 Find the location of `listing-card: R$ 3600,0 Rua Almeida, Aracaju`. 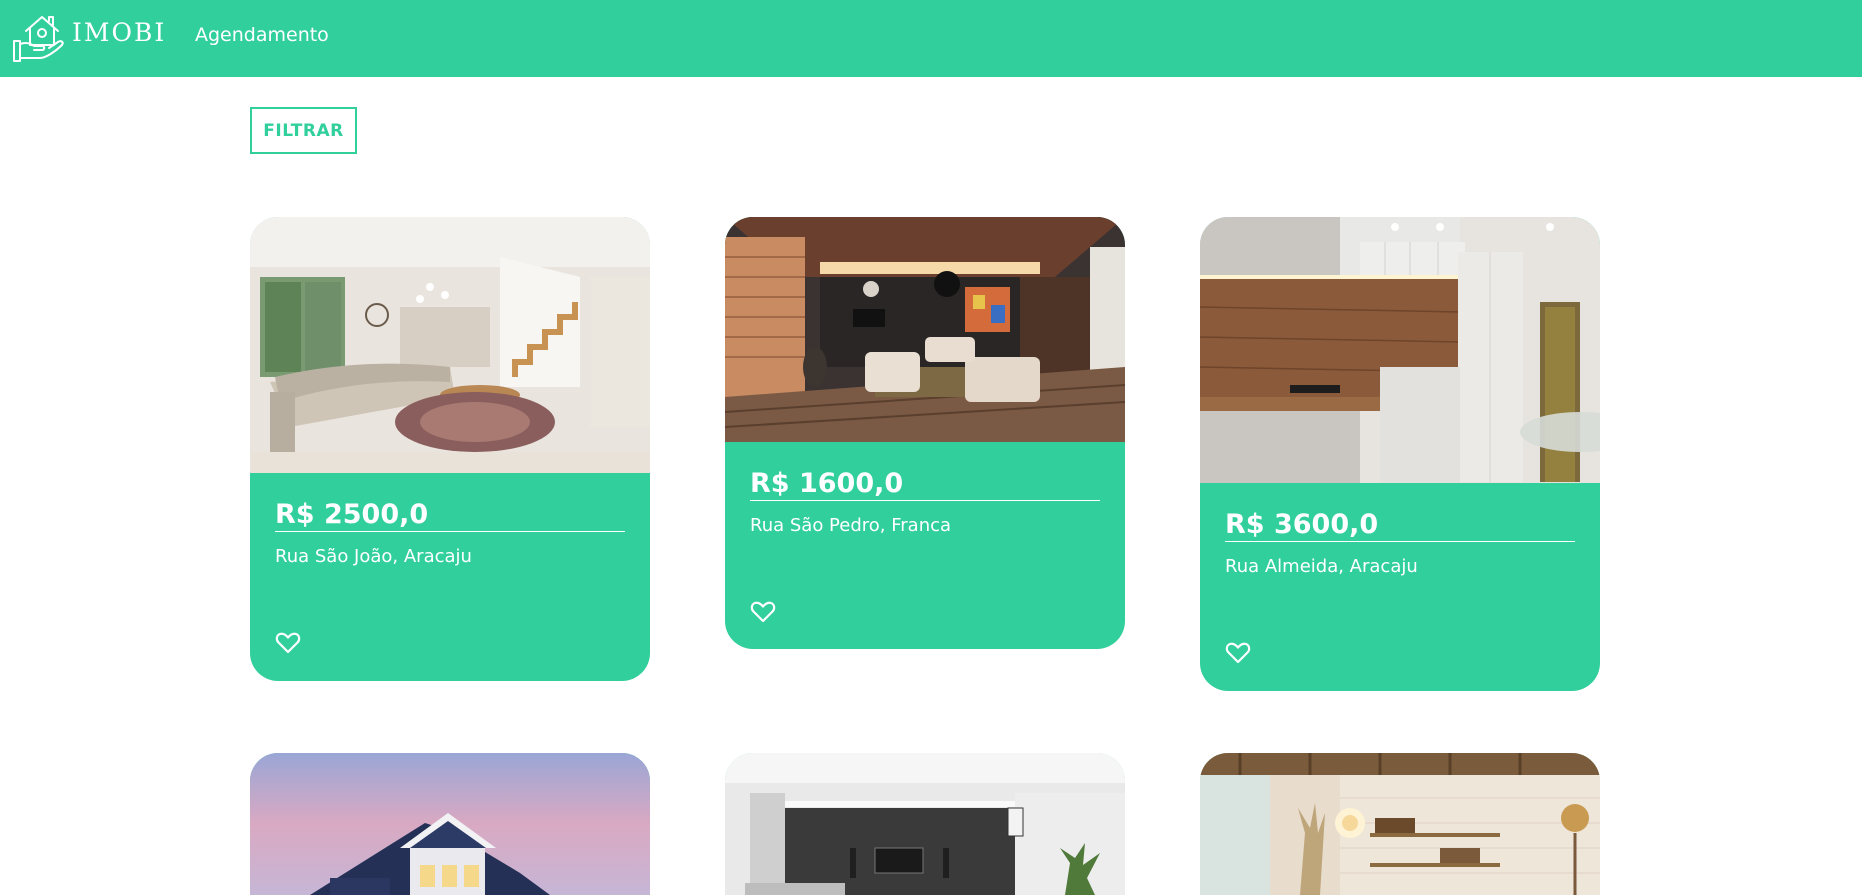

listing-card: R$ 3600,0 Rua Almeida, Aracaju is located at coordinates (1400, 454).